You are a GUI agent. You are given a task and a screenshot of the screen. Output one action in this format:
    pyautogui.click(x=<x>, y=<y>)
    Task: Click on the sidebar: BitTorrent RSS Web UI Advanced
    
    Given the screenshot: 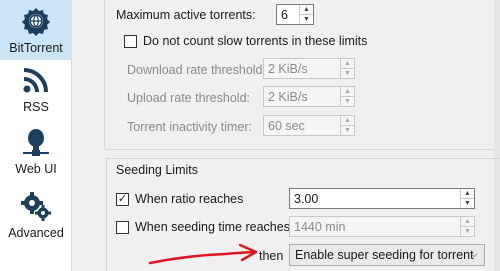 What is the action you would take?
    pyautogui.click(x=36, y=135)
    